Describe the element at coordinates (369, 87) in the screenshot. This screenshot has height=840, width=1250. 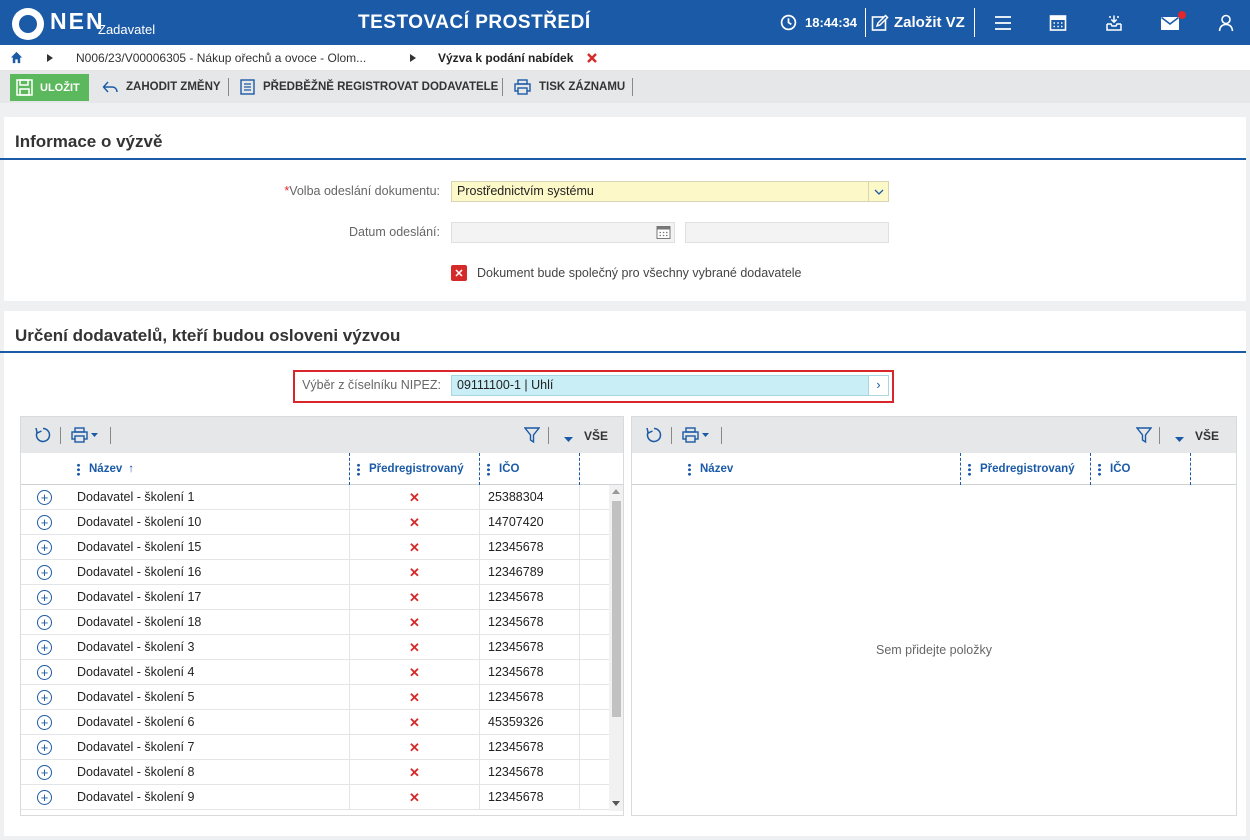
I see `preregister-supplier-button: PŘEDBĚŽNĚ REGISTROVAT DODAVATELE` at that location.